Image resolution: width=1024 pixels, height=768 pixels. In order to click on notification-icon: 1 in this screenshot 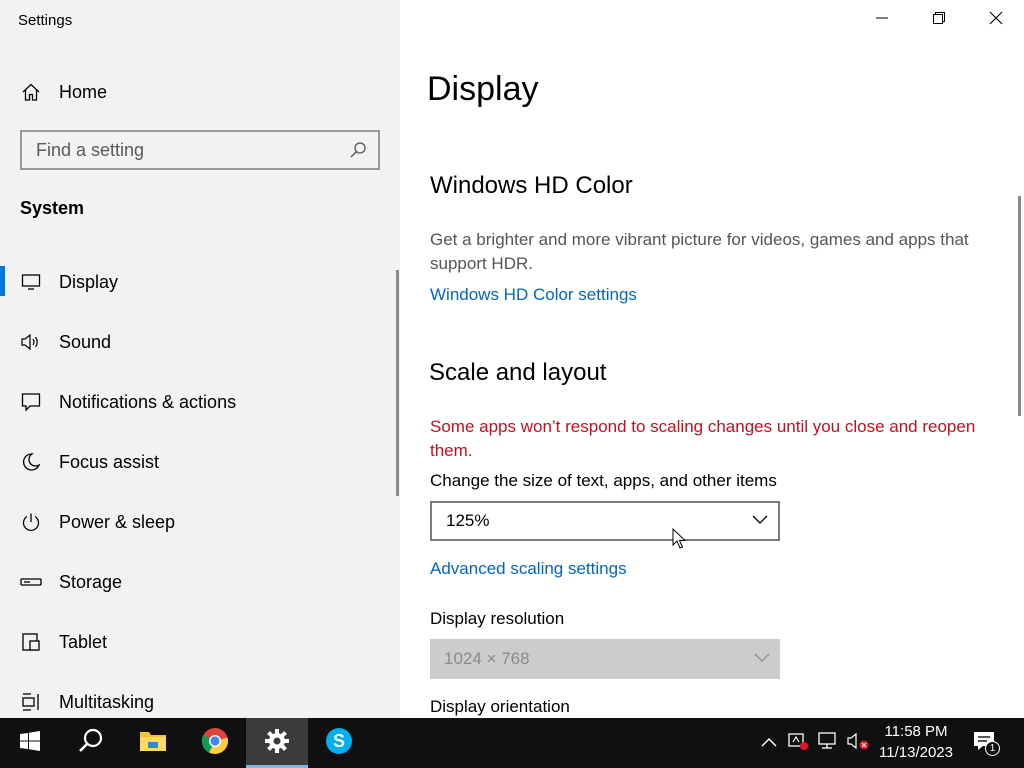, I will do `click(986, 743)`.